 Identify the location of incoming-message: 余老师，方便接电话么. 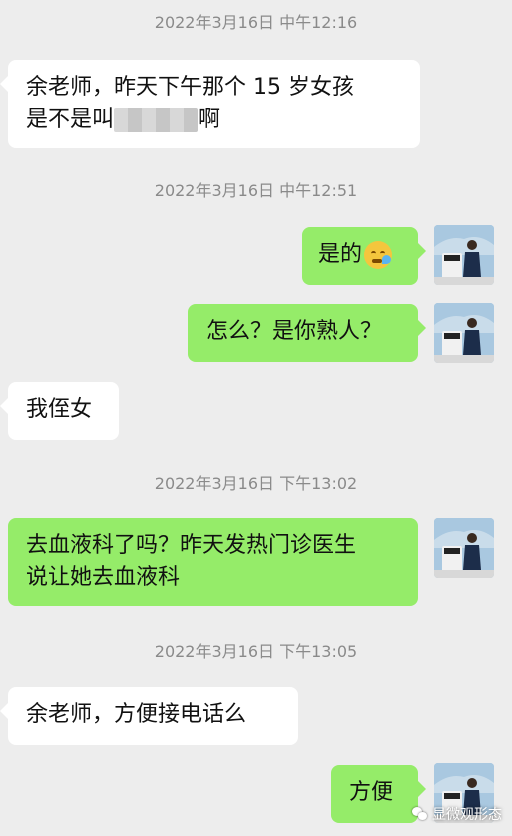
(149, 716).